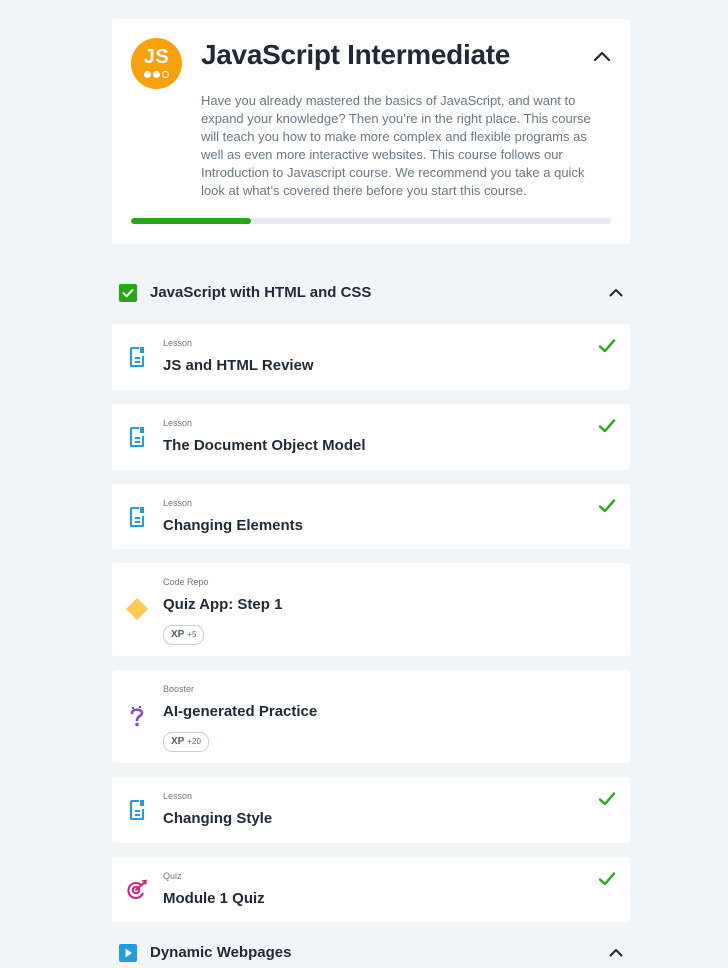  What do you see at coordinates (264, 445) in the screenshot?
I see `item-title: The Document Object Model` at bounding box center [264, 445].